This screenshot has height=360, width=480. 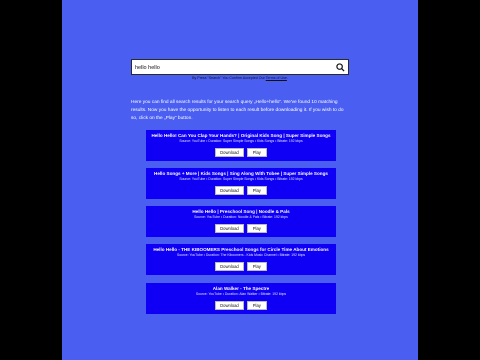 I want to click on terms-of-use-link: Terms of Use, so click(x=276, y=78).